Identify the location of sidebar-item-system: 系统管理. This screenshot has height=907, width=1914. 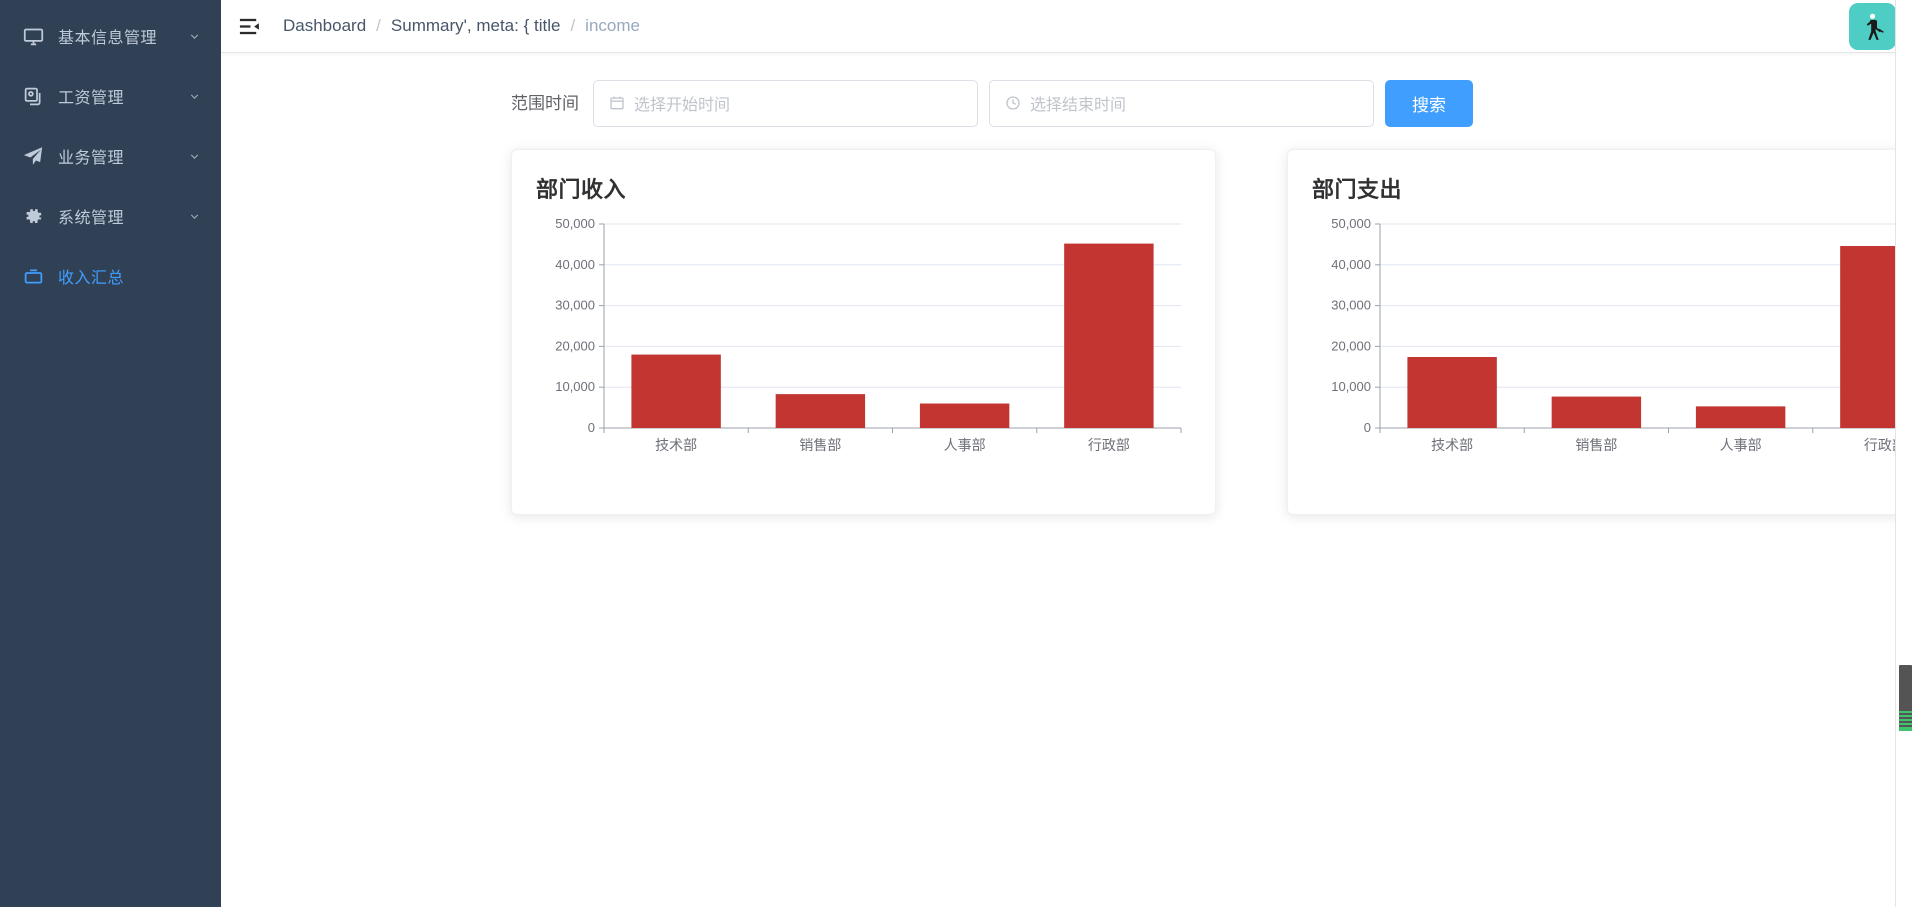
(110, 216).